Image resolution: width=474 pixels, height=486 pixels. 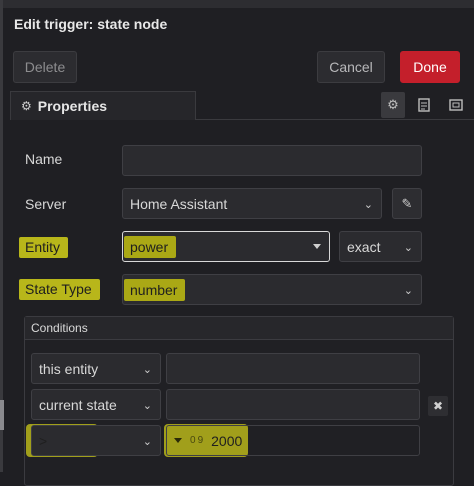 I want to click on pencil-icon: ✎, so click(x=407, y=203).